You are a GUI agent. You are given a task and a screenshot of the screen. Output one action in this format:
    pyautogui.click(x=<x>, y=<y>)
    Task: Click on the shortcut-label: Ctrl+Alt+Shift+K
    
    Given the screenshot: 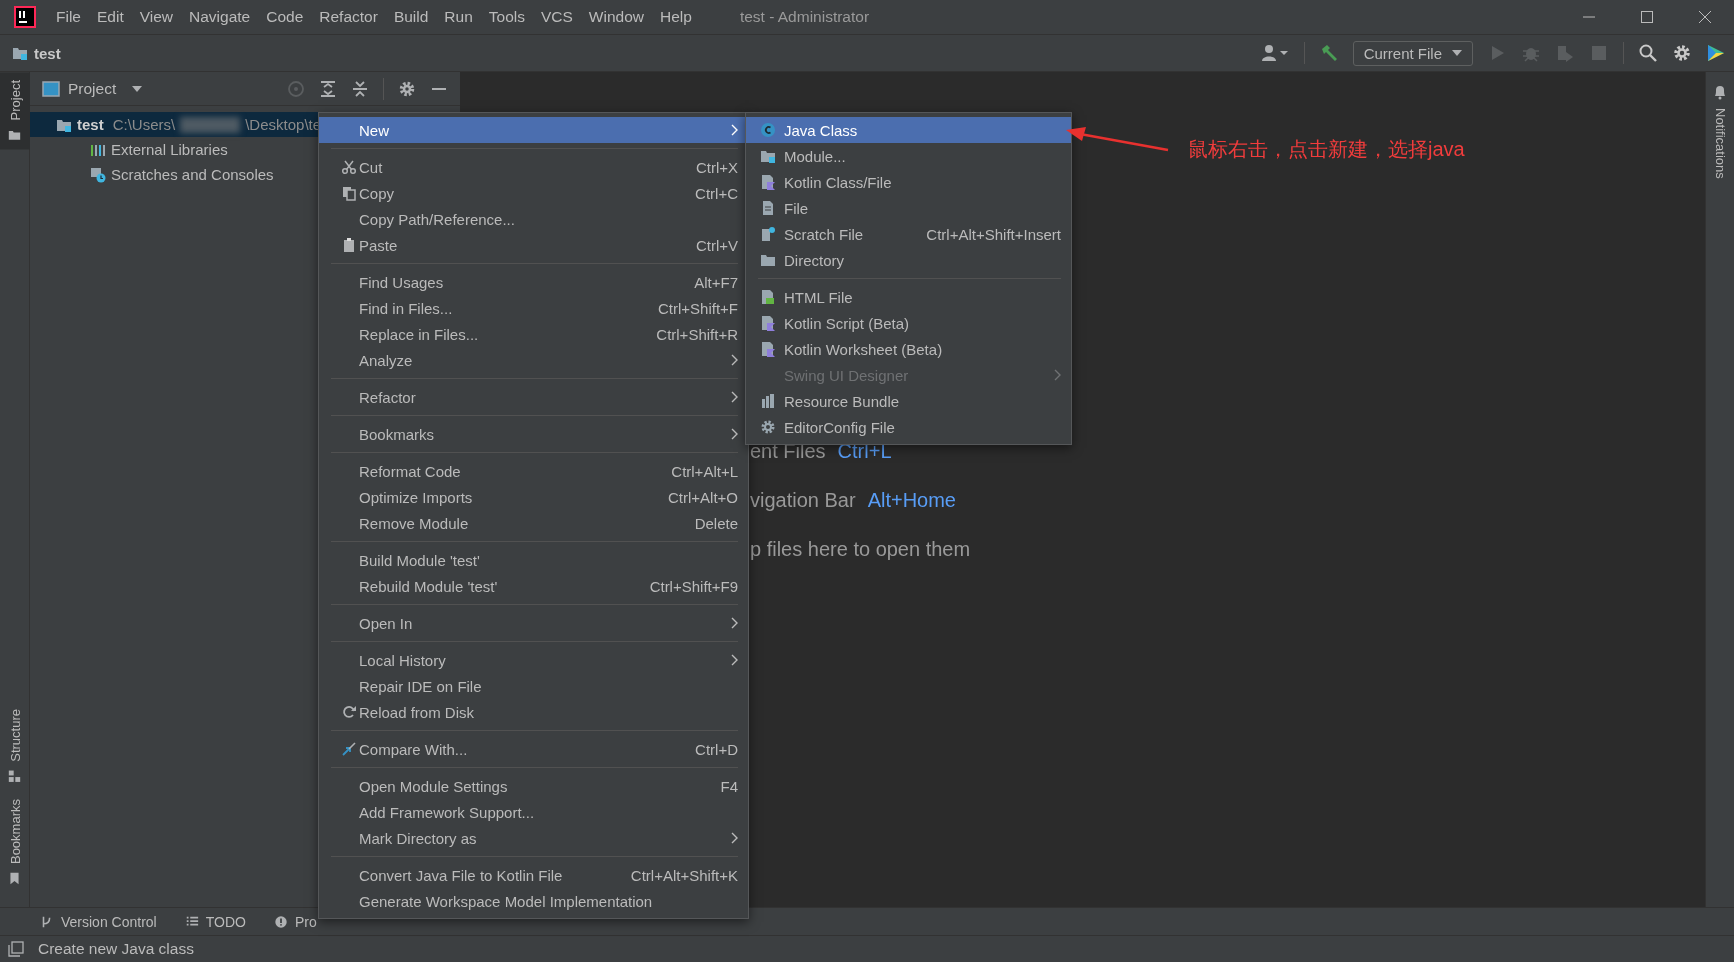 What is the action you would take?
    pyautogui.click(x=683, y=875)
    